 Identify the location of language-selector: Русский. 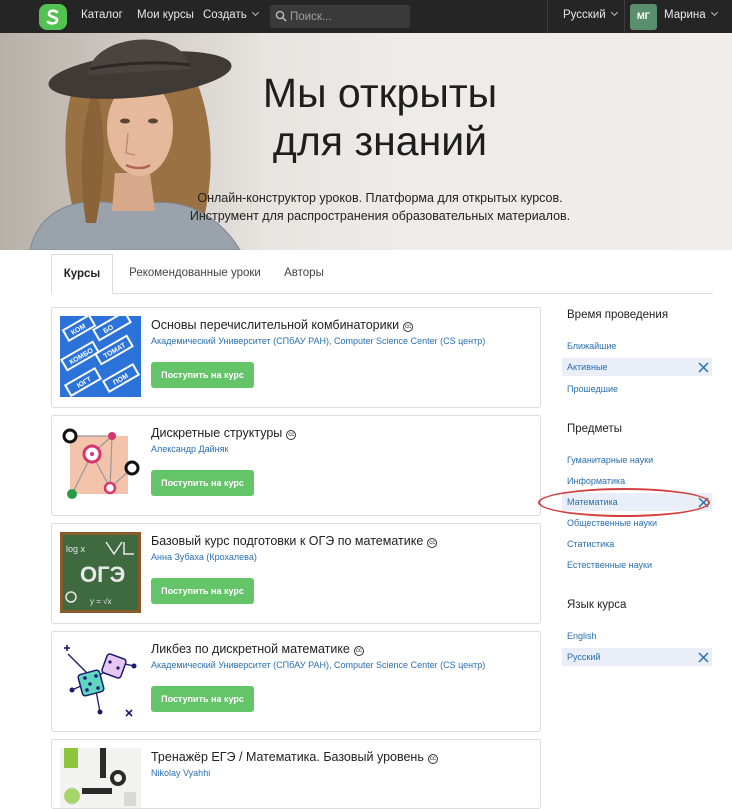
(590, 14).